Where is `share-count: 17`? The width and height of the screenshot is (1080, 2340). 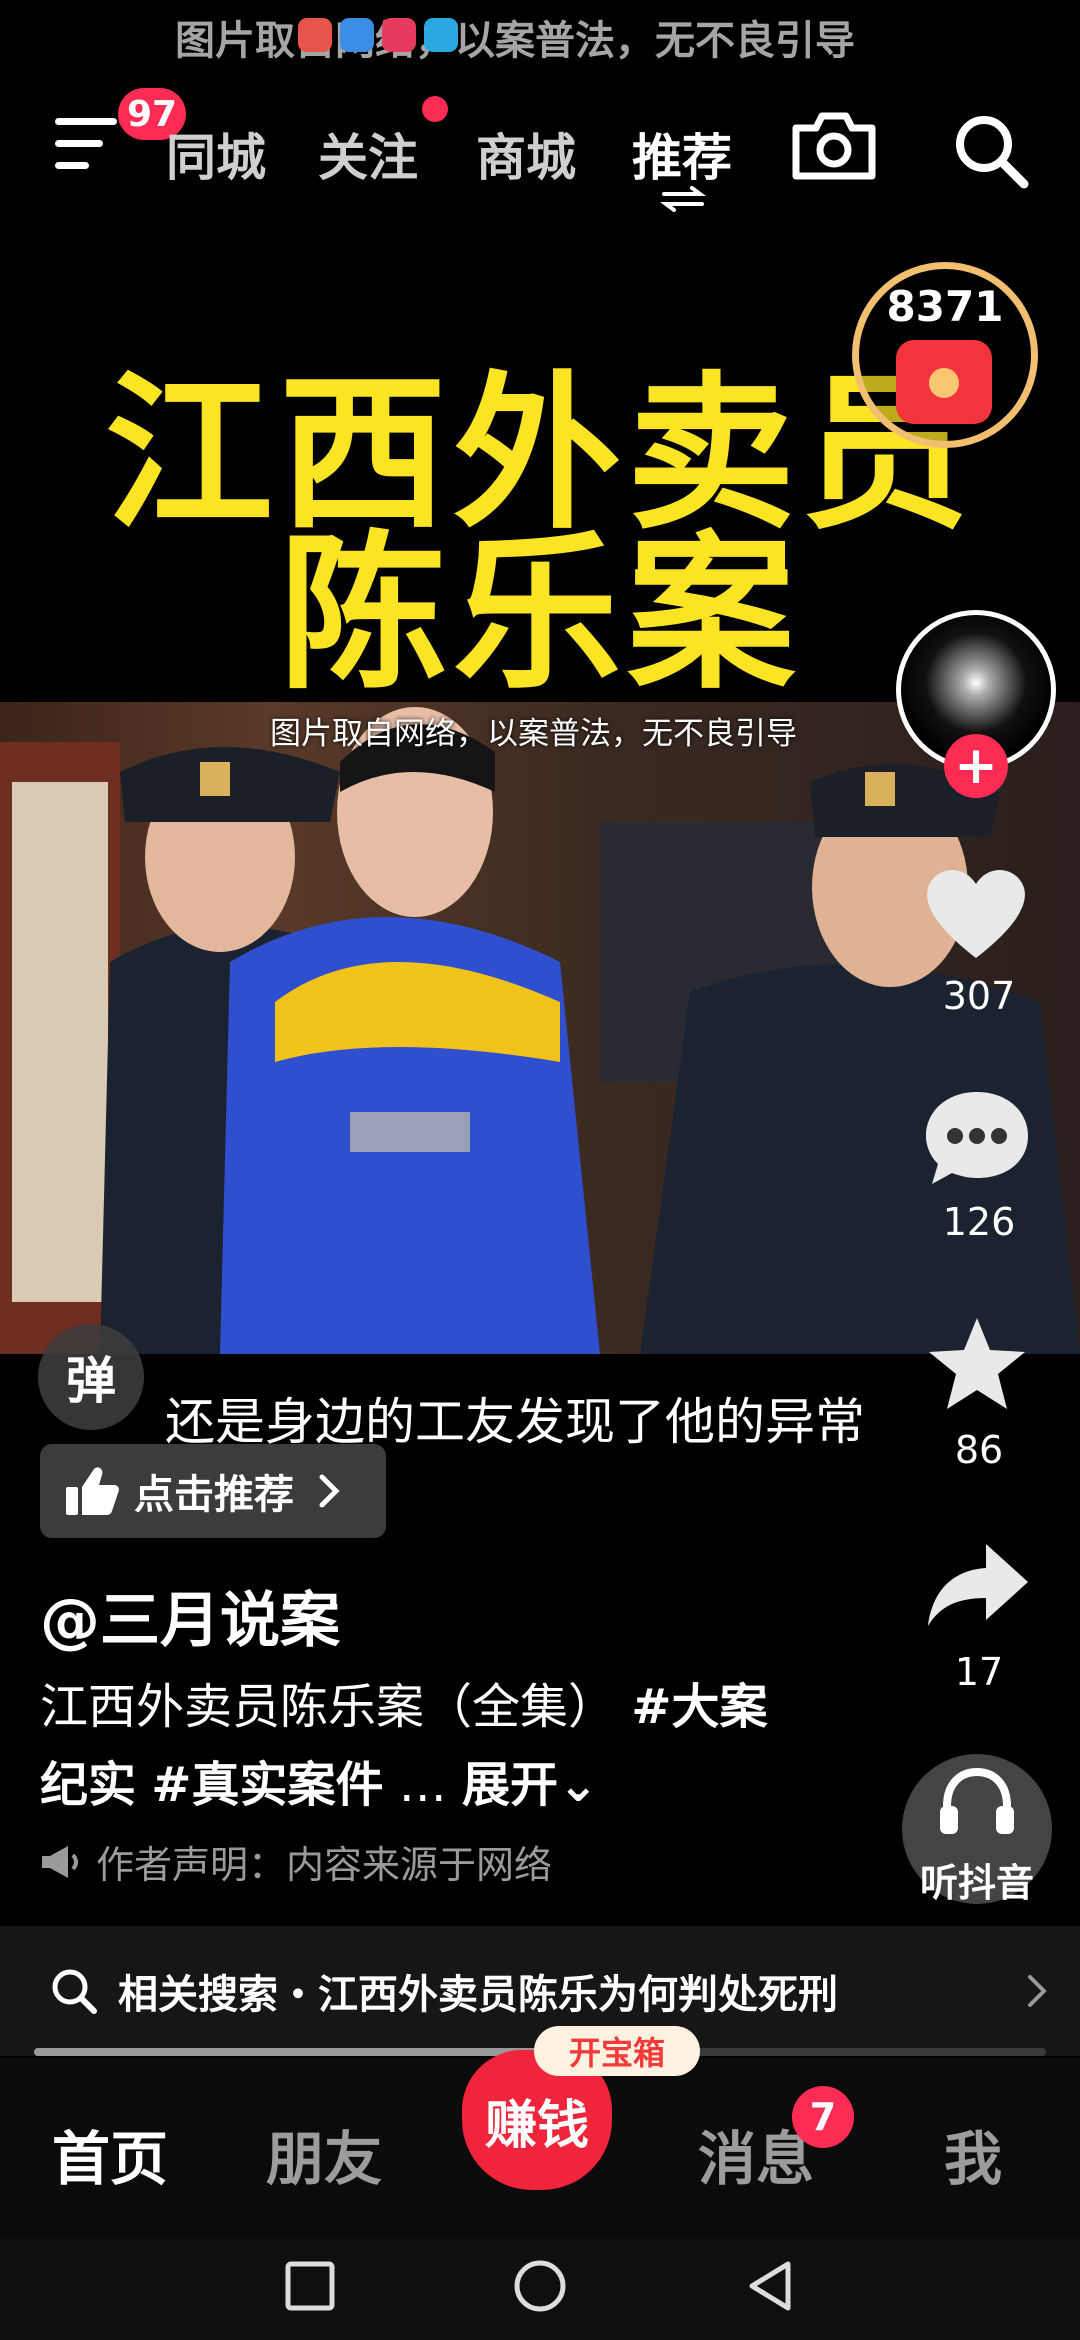
share-count: 17 is located at coordinates (979, 1672).